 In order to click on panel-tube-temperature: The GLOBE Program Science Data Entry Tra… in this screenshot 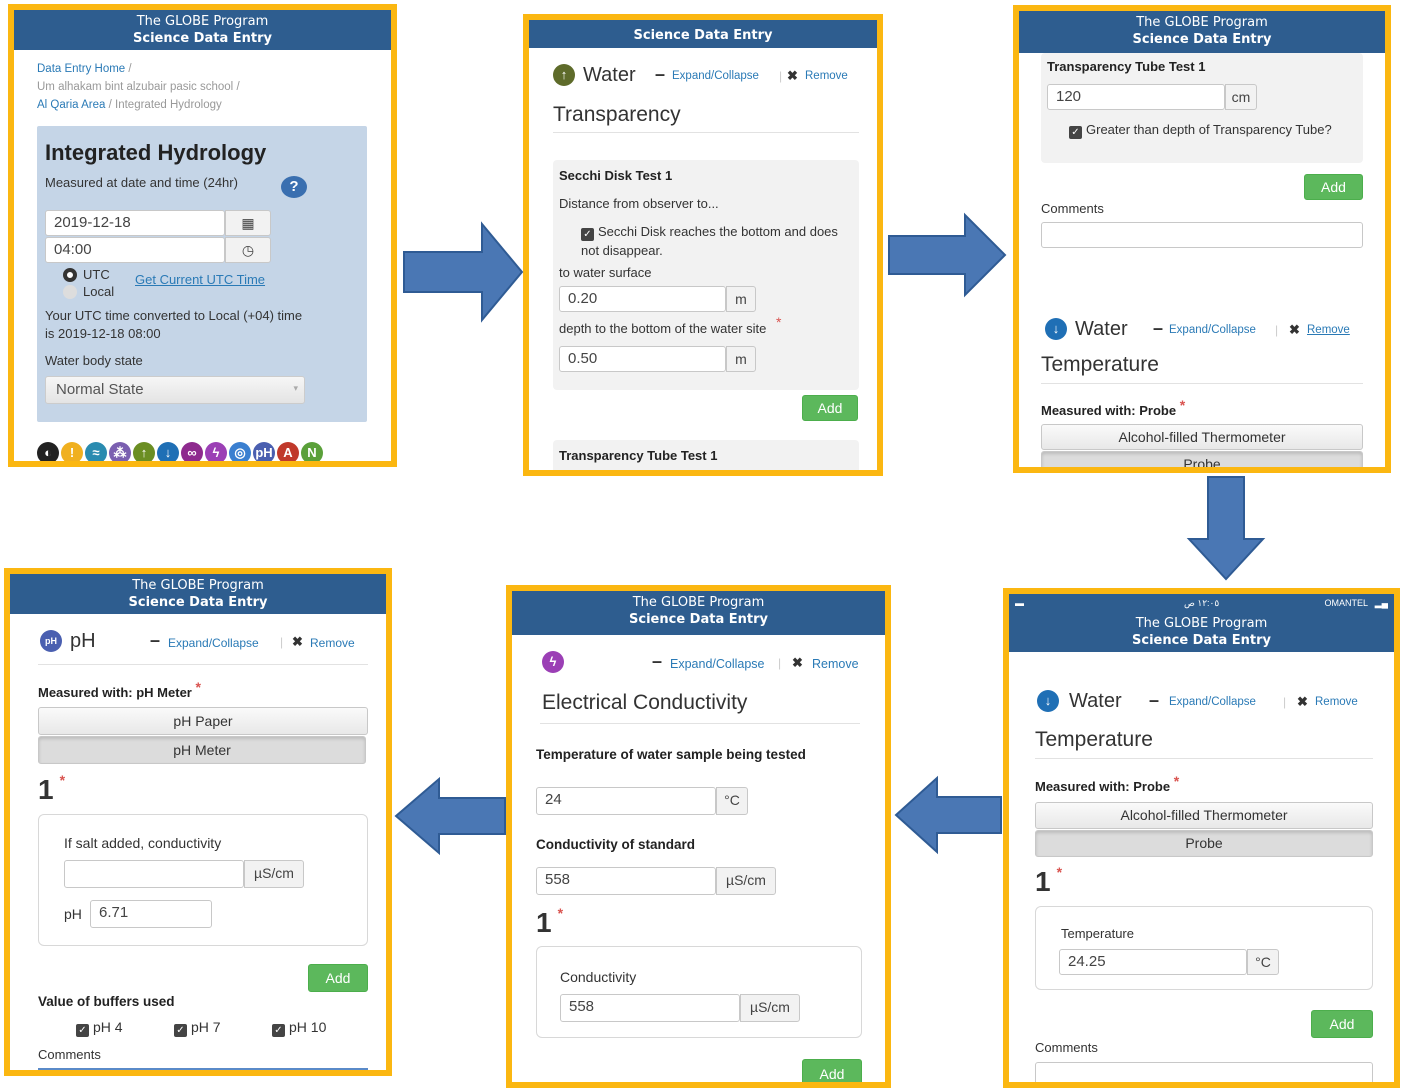, I will do `click(1202, 239)`.